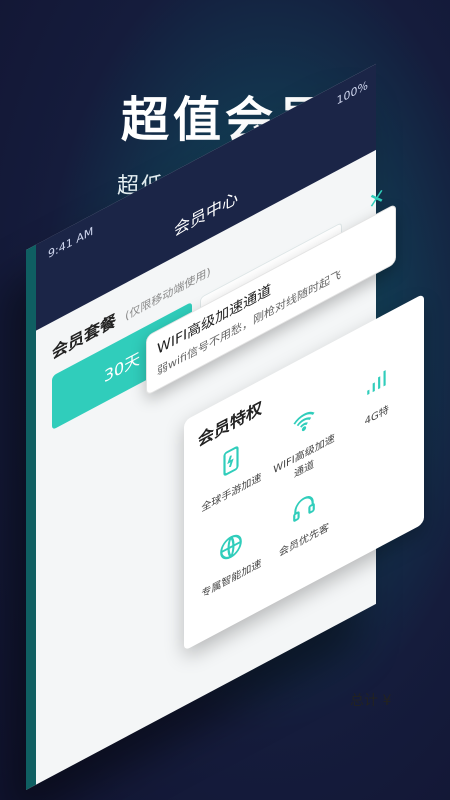  What do you see at coordinates (71, 243) in the screenshot?
I see `status-time: 9:41 AM` at bounding box center [71, 243].